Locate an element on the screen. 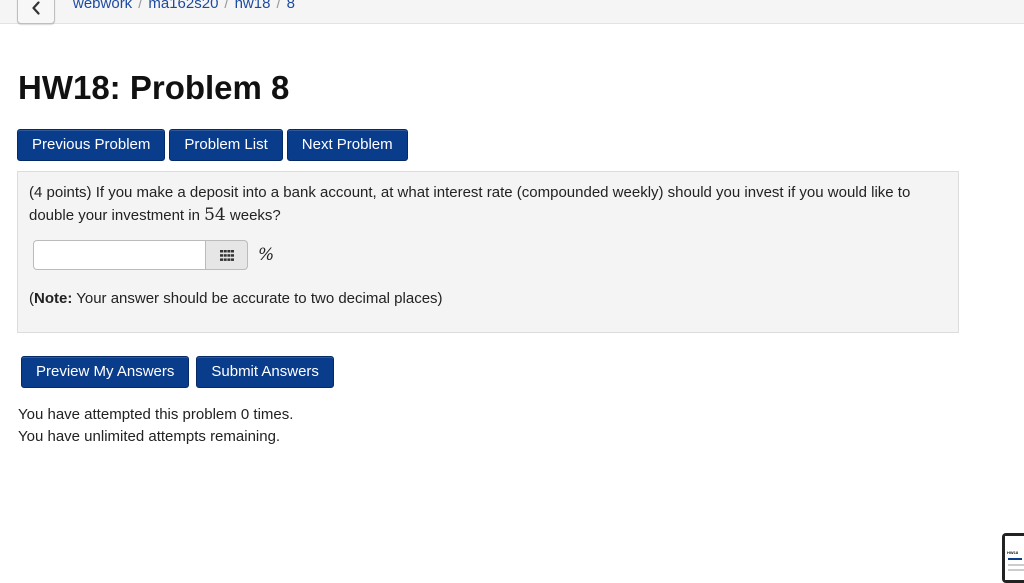 The height and width of the screenshot is (583, 1024). attempts-remaining-text: You have unlimited attempts remaining. is located at coordinates (149, 436).